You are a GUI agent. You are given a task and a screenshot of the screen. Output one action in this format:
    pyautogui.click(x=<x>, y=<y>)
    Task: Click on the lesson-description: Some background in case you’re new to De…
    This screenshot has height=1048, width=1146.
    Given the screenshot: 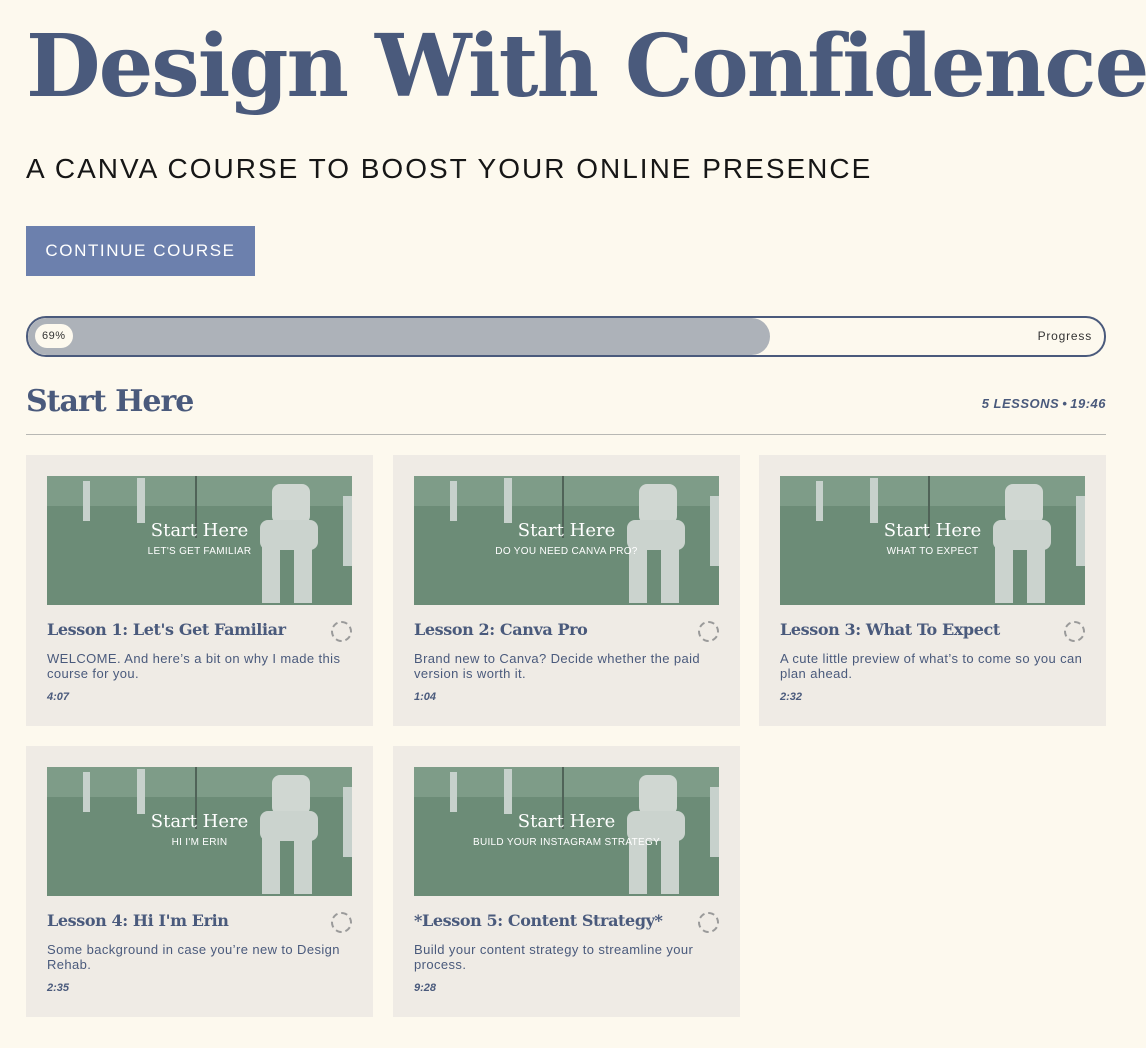 What is the action you would take?
    pyautogui.click(x=193, y=957)
    